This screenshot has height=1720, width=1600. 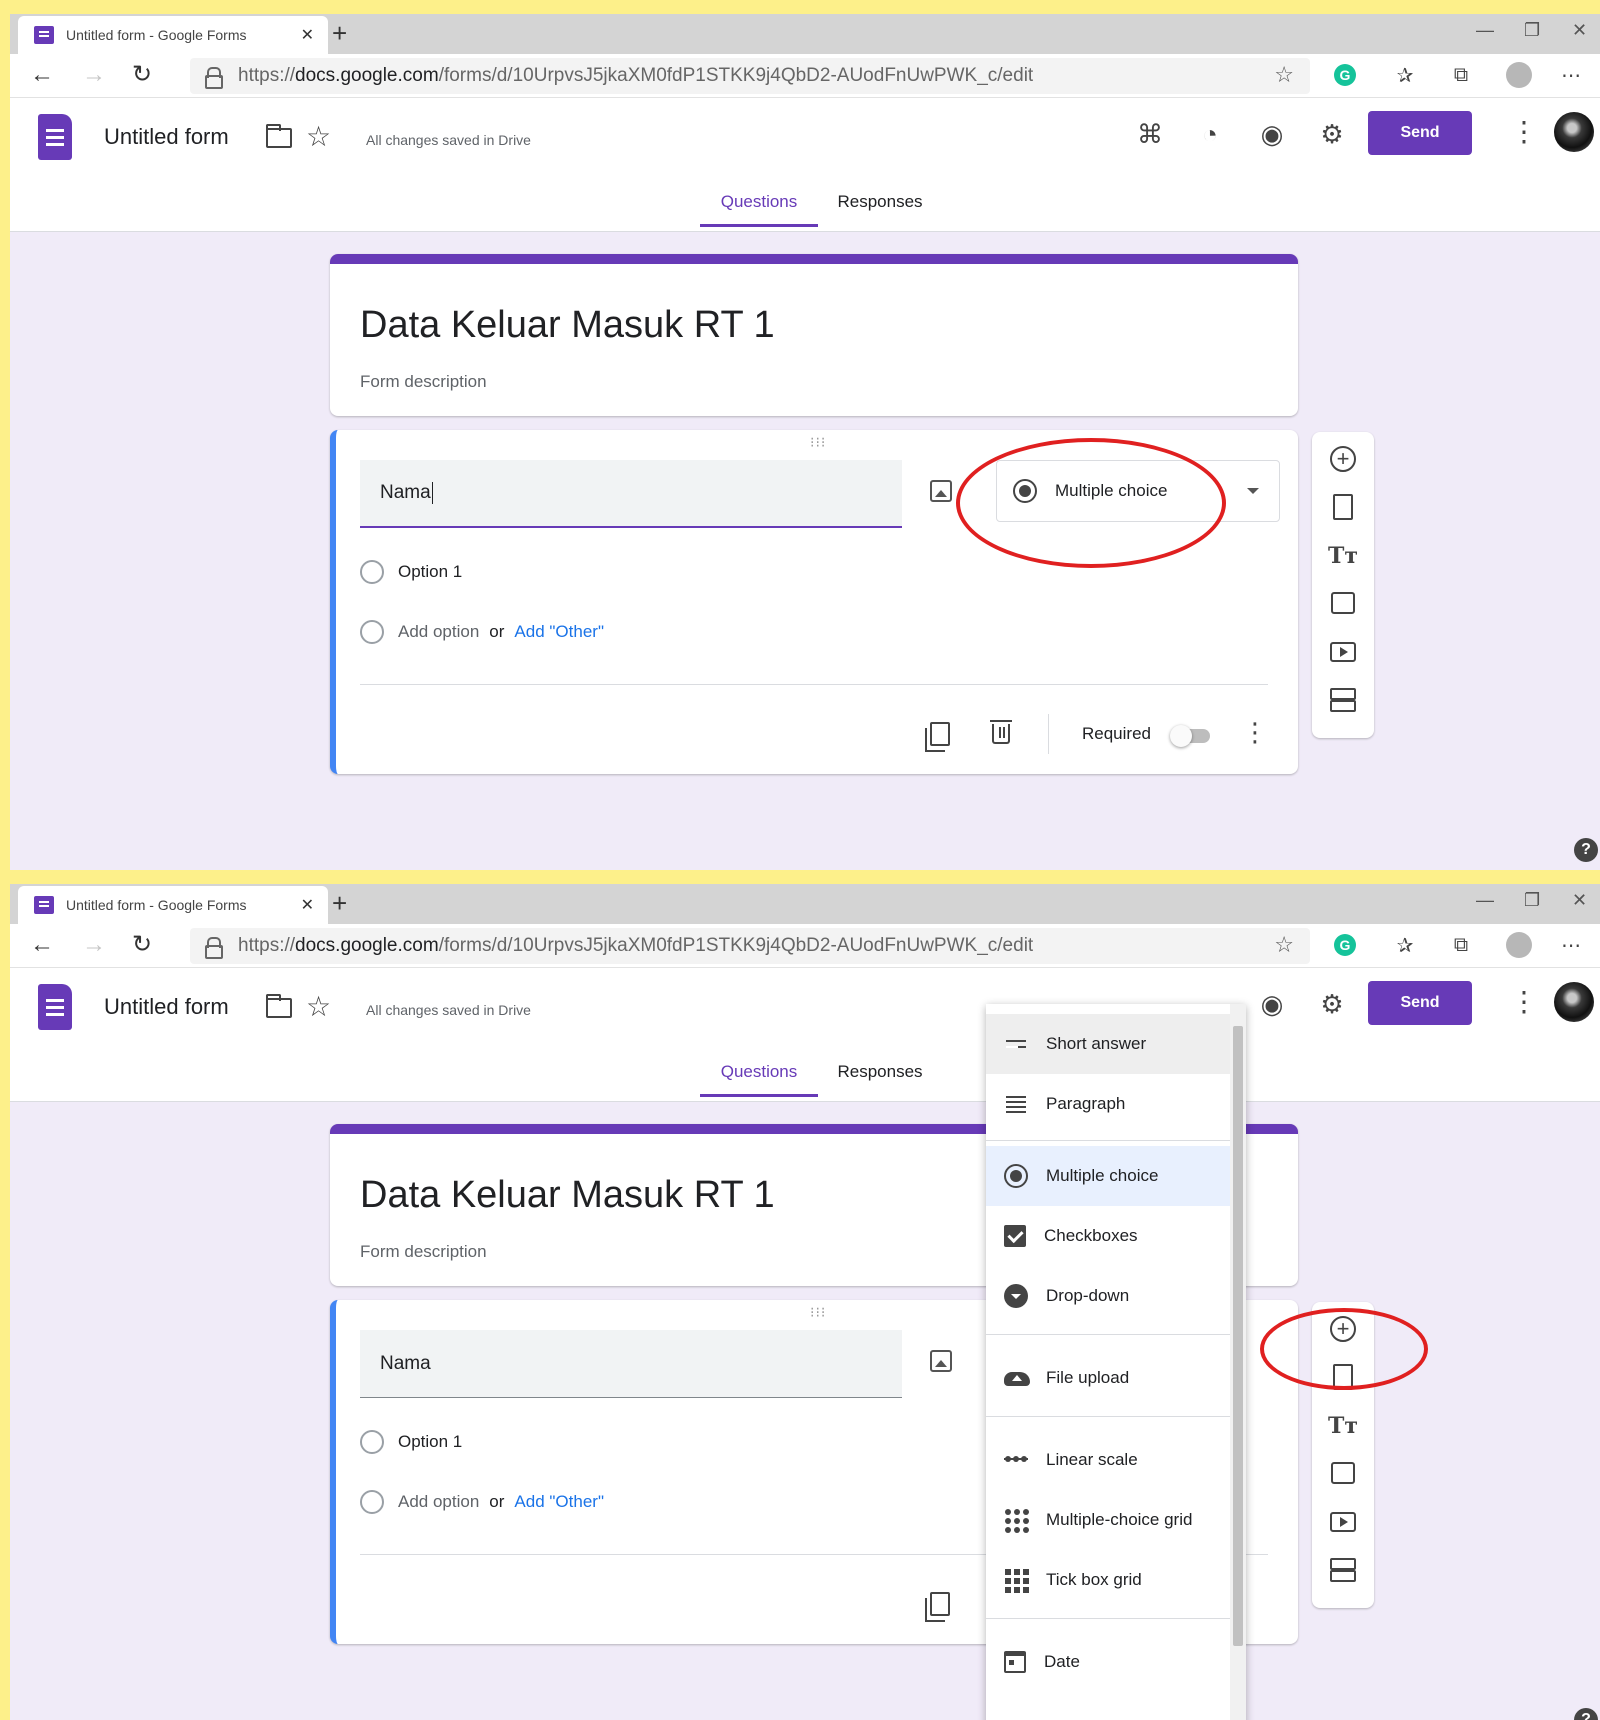 What do you see at coordinates (1108, 1460) in the screenshot?
I see `menu-item-linear-scale: Linear scale` at bounding box center [1108, 1460].